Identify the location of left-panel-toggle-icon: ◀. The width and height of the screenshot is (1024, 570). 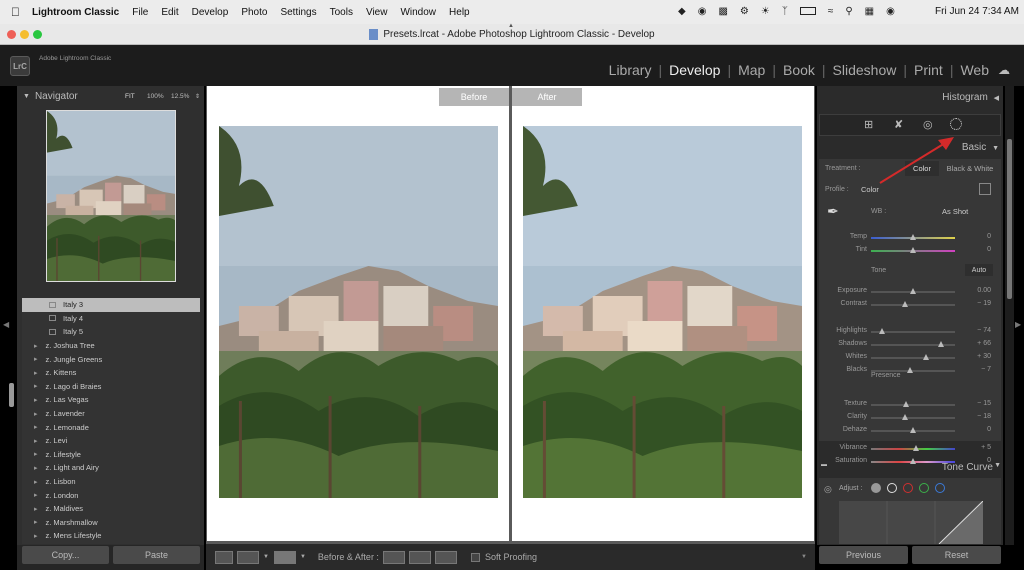
(6, 324).